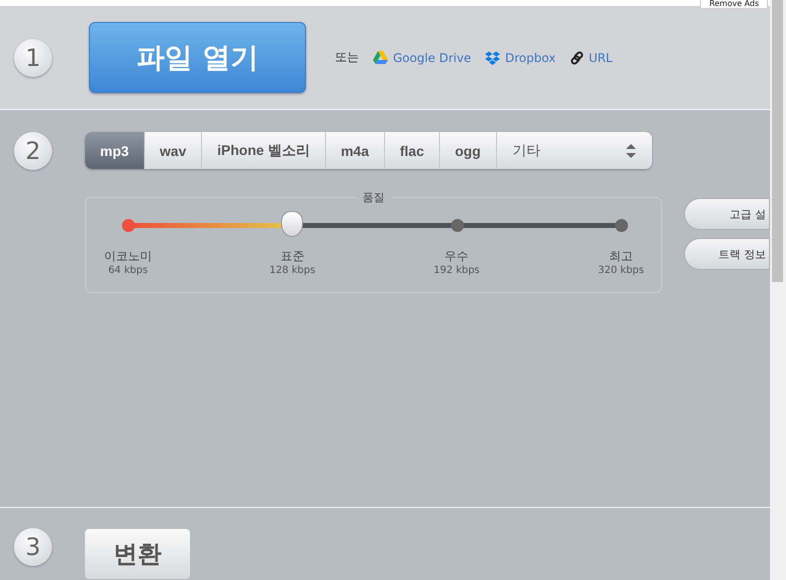  Describe the element at coordinates (33, 57) in the screenshot. I see `step-number: 1` at that location.